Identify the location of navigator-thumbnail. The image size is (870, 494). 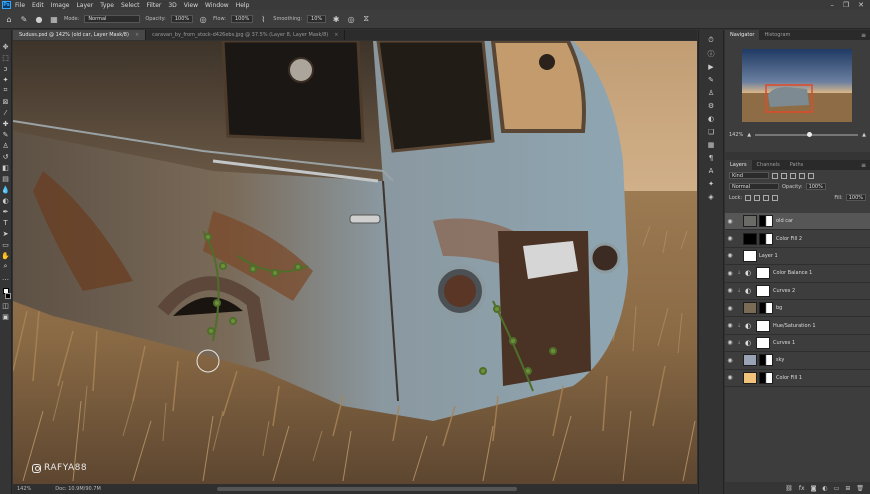
(797, 85).